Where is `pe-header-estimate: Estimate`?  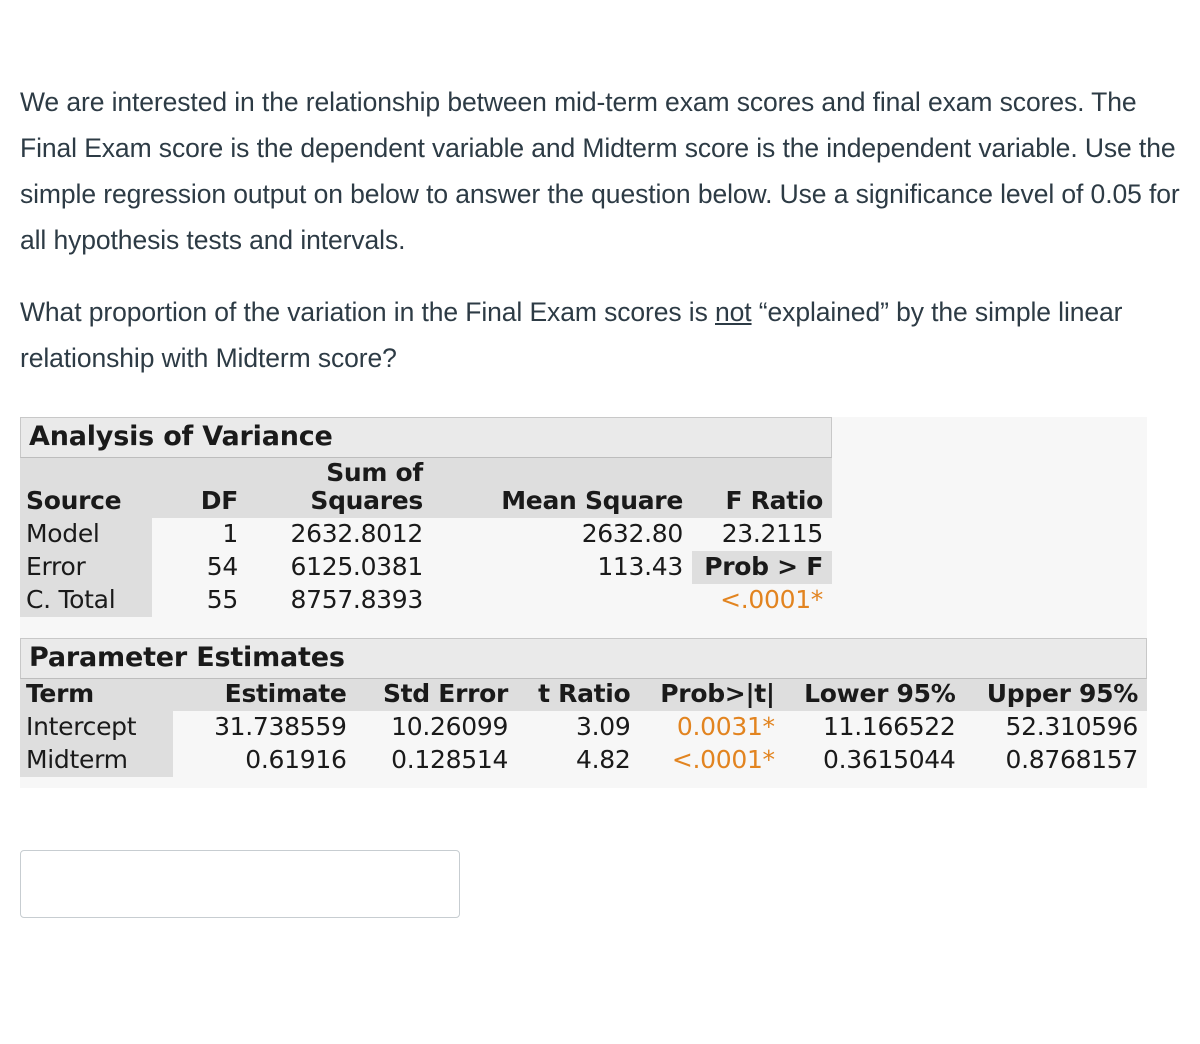 pe-header-estimate: Estimate is located at coordinates (264, 695).